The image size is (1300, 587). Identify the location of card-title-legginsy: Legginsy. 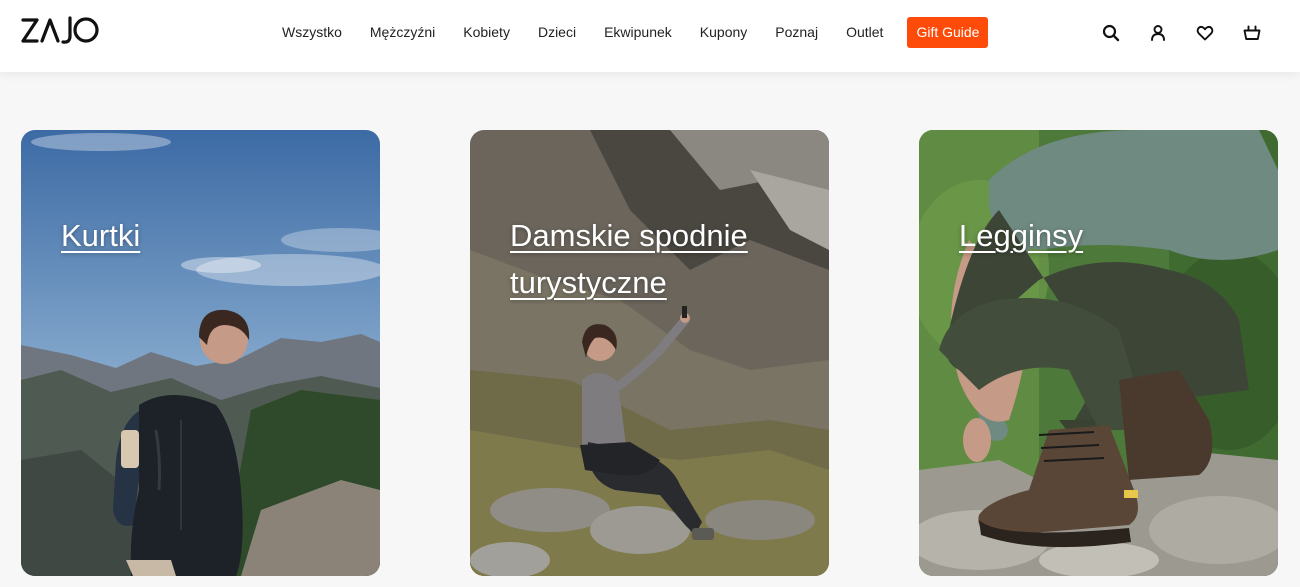
(1104, 235).